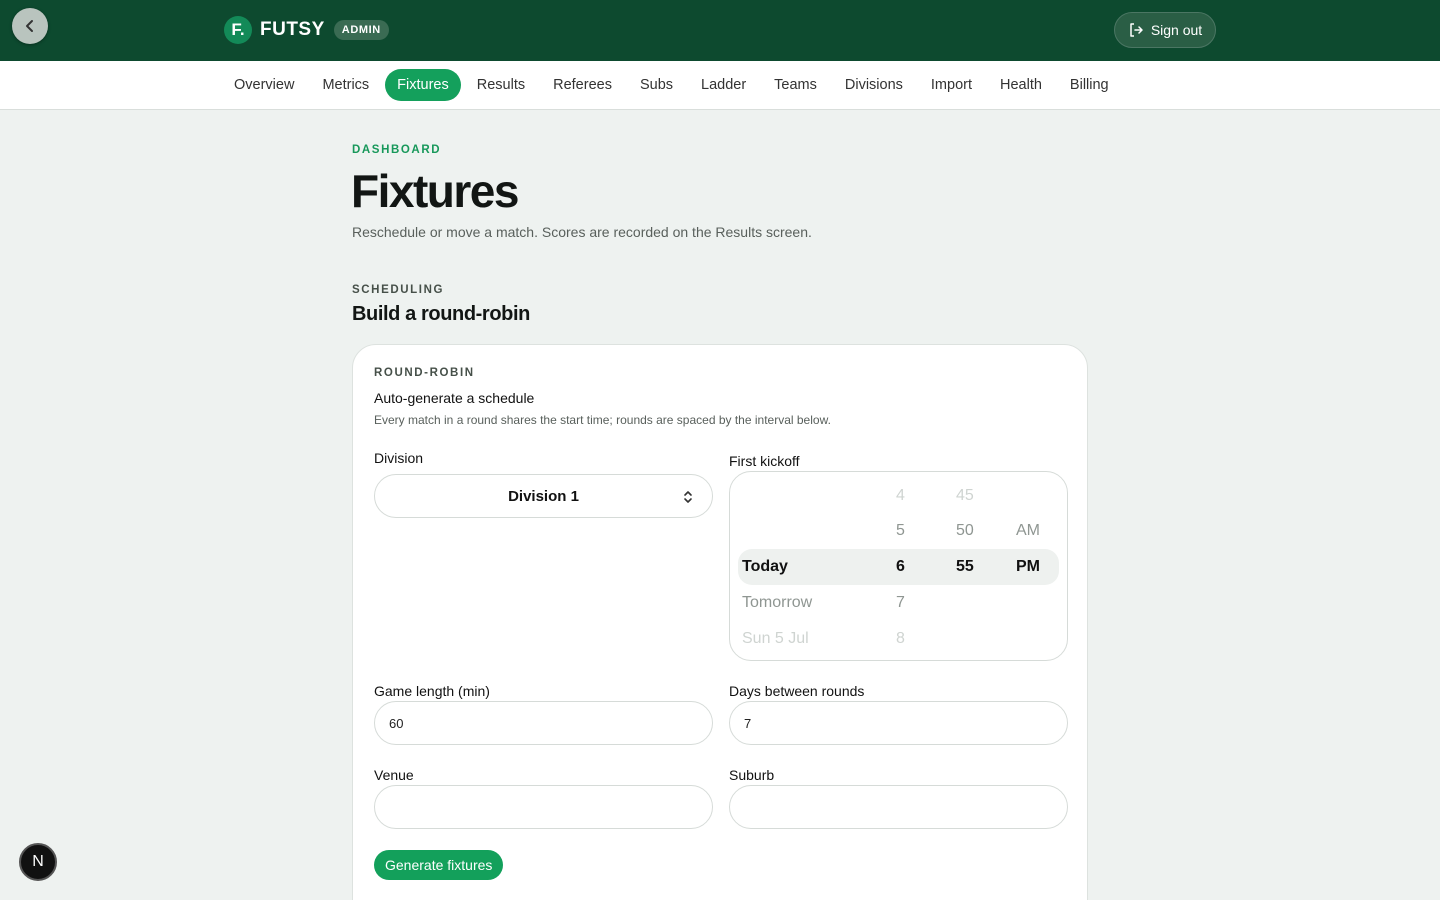  What do you see at coordinates (951, 85) in the screenshot?
I see `nav-import: Import` at bounding box center [951, 85].